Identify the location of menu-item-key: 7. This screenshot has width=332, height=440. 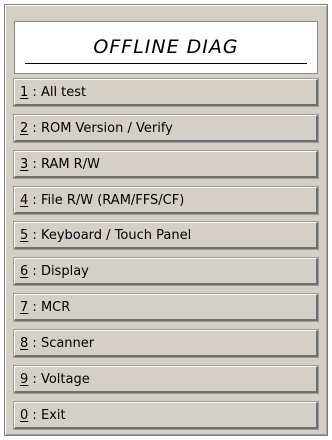
(24, 307).